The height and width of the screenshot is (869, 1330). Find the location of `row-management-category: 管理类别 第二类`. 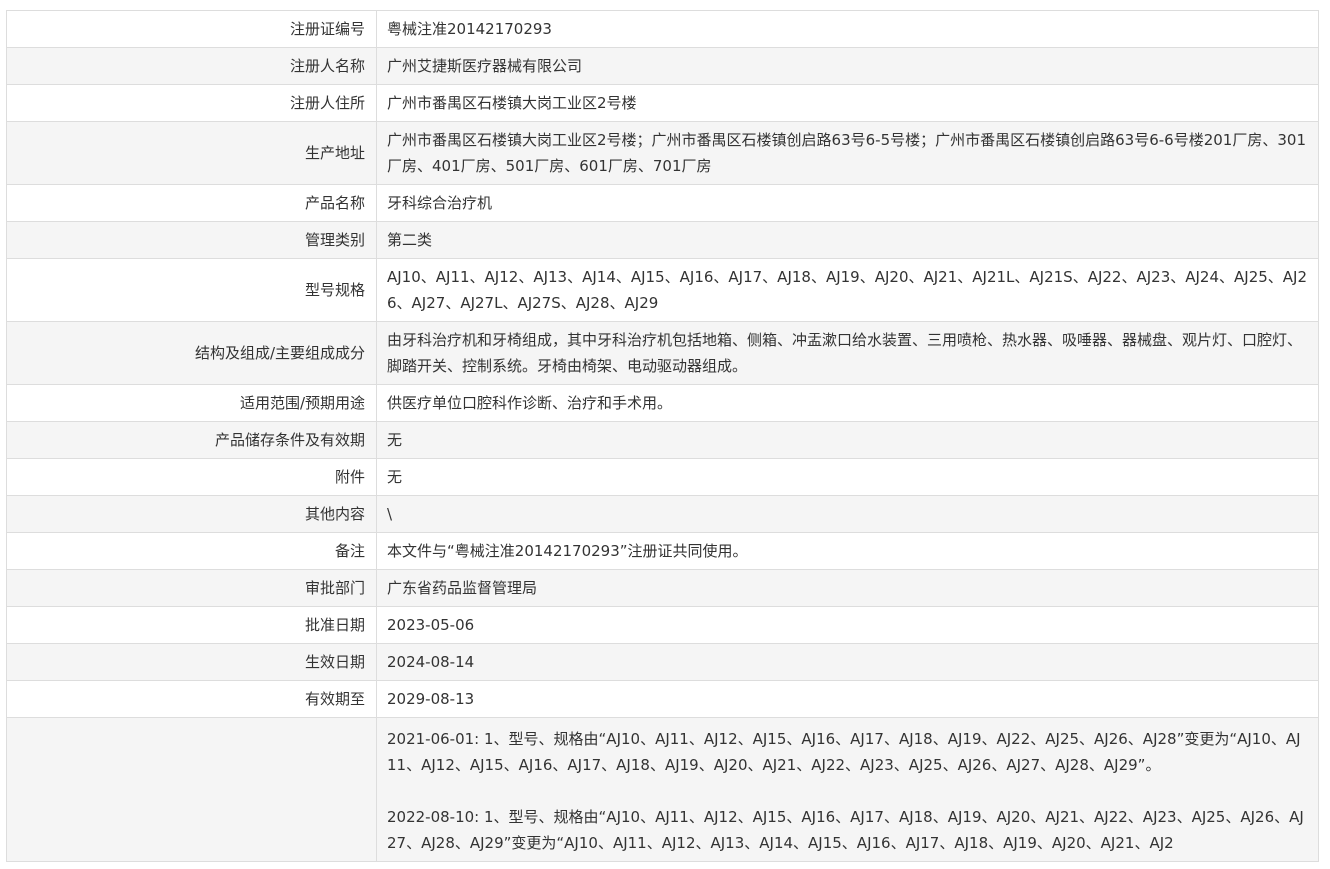

row-management-category: 管理类别 第二类 is located at coordinates (662, 240).